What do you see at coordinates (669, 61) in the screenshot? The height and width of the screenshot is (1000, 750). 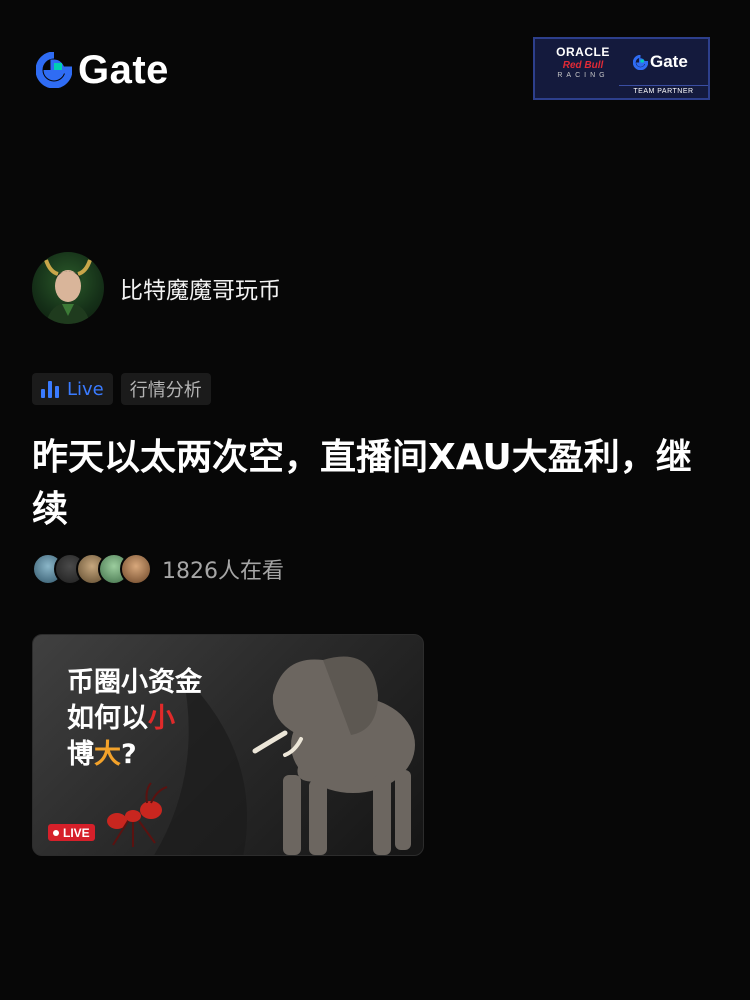 I see `gate-small-text: Gate` at bounding box center [669, 61].